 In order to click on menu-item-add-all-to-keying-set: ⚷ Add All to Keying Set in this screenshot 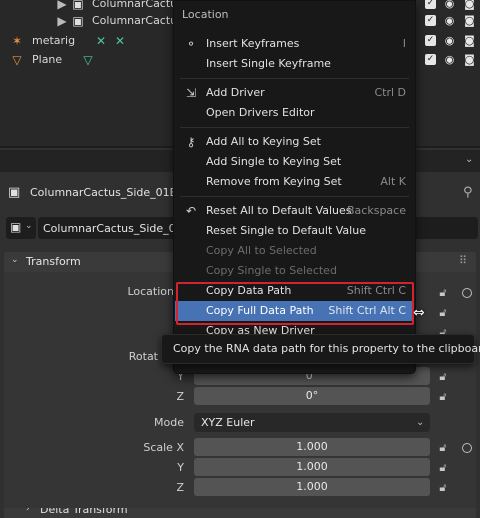, I will do `click(294, 142)`.